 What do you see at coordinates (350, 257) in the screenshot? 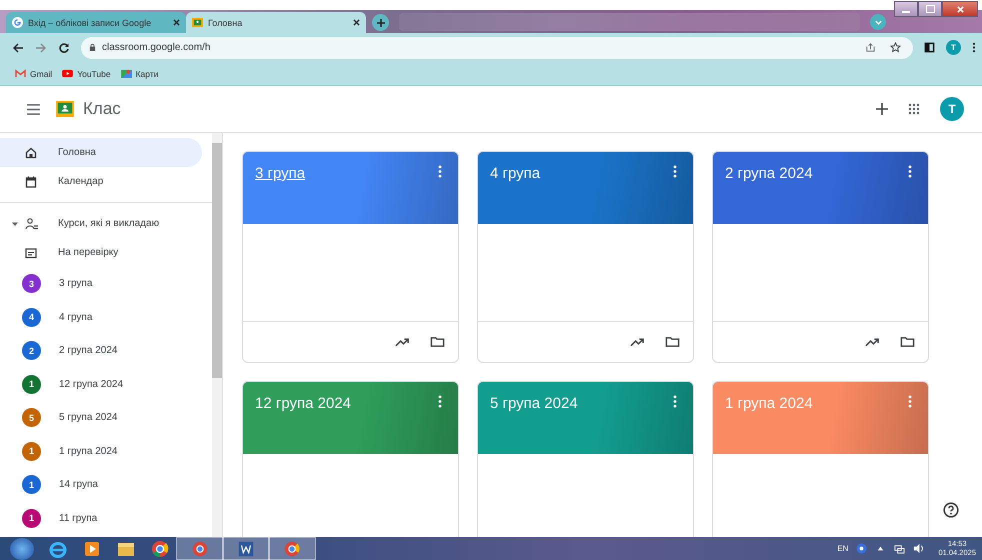
I see `course-card: 3 група` at bounding box center [350, 257].